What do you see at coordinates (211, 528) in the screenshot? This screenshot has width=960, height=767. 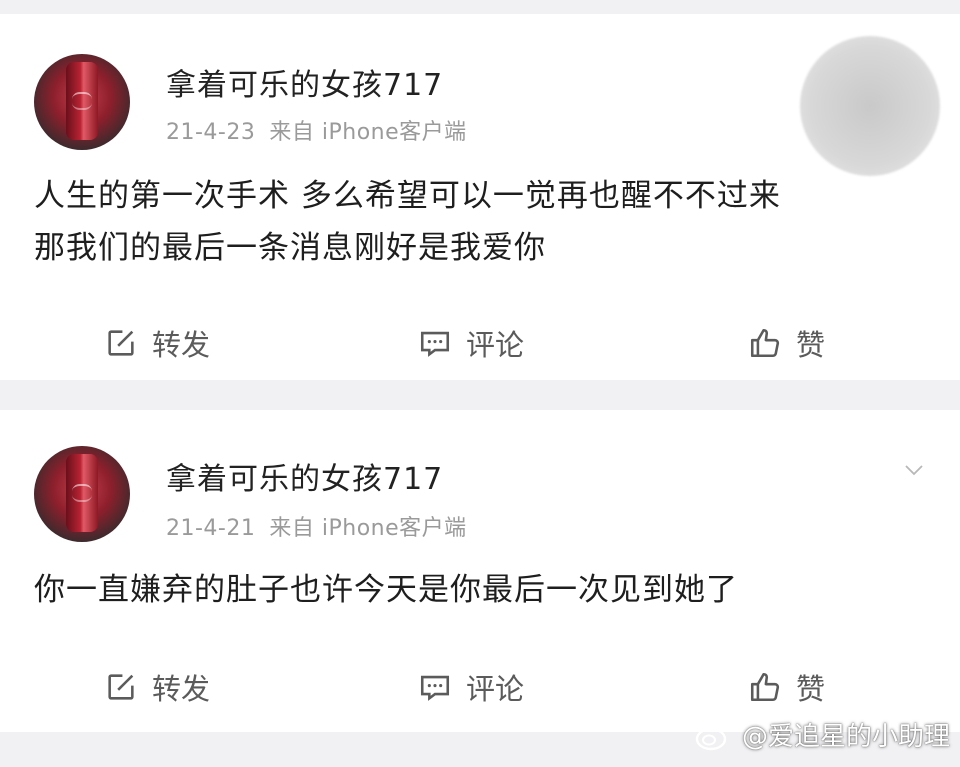 I see `post-date: 21-4-21` at bounding box center [211, 528].